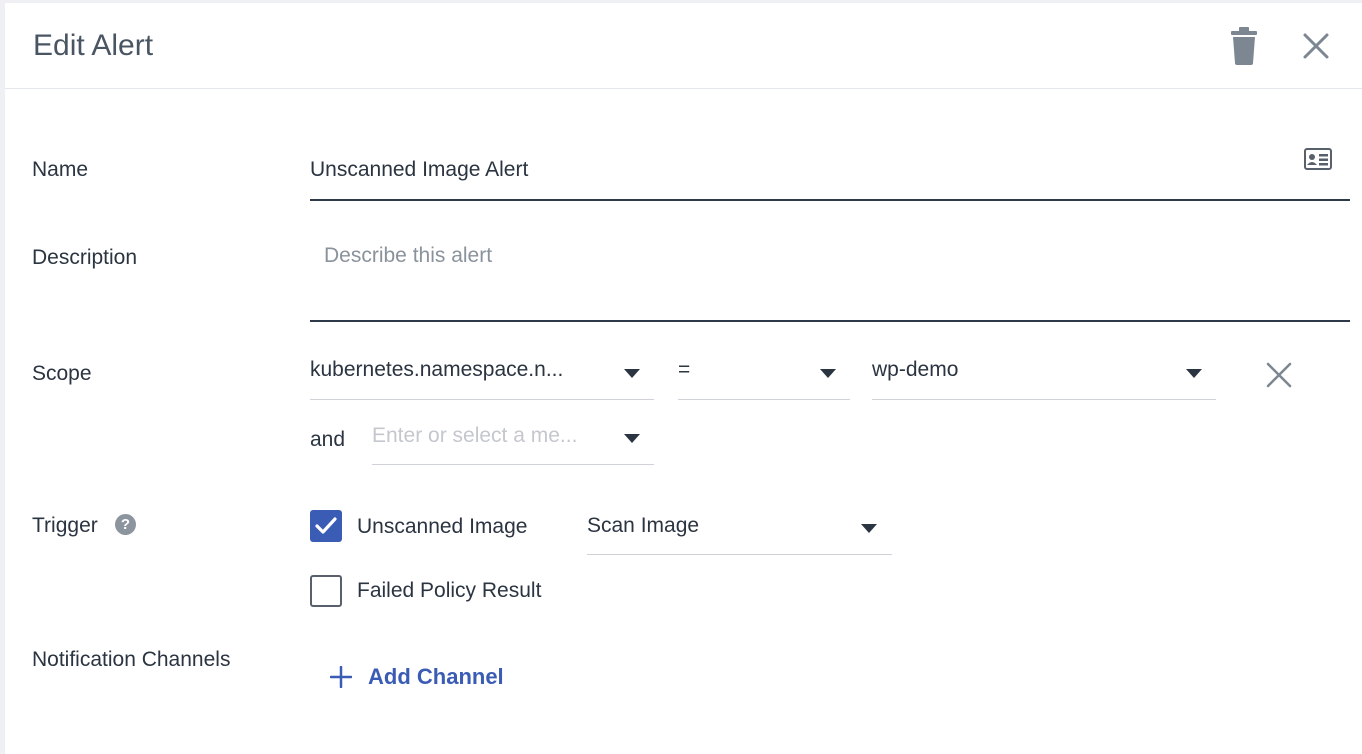 The height and width of the screenshot is (754, 1362). What do you see at coordinates (684, 369) in the screenshot?
I see `scope-operator-value: =` at bounding box center [684, 369].